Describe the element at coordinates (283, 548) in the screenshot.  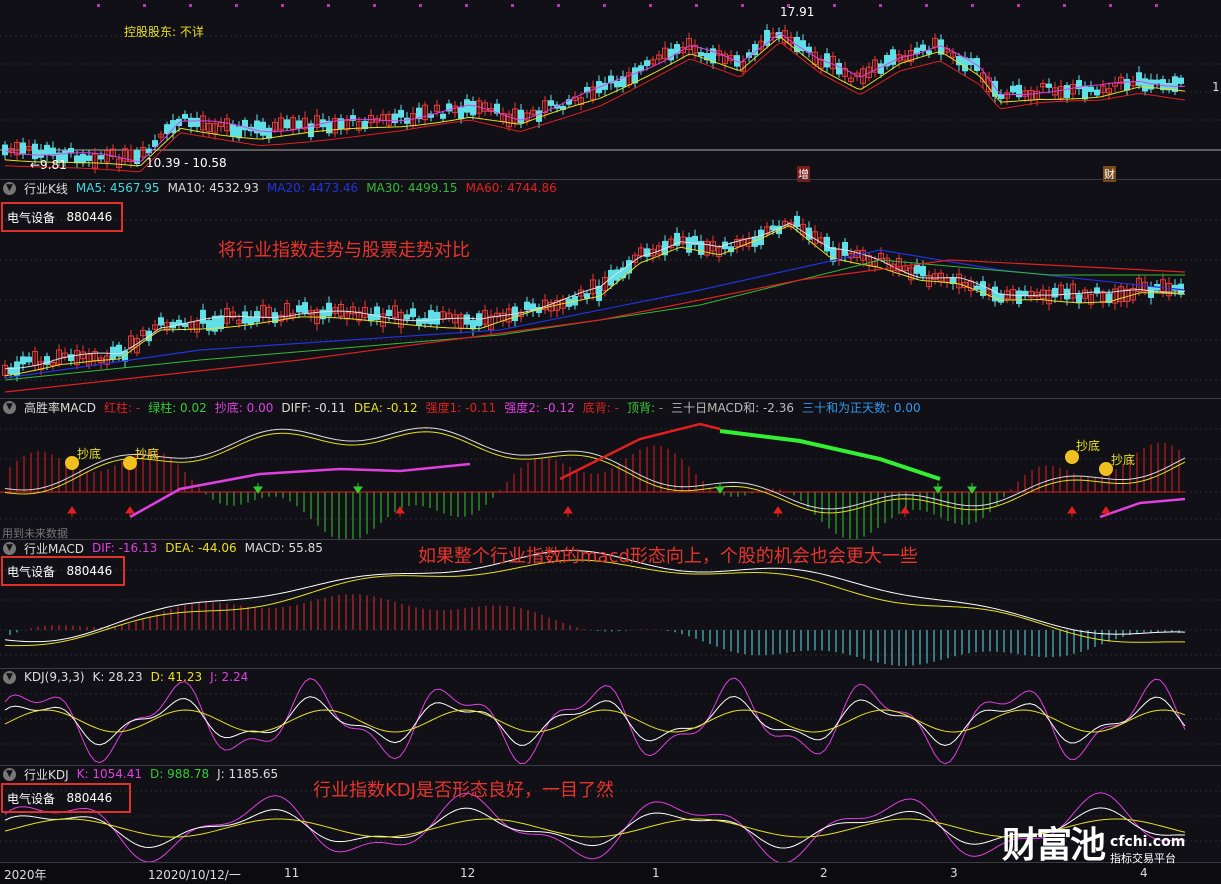
I see `industry-macd-legend-item: MACD: 55.85` at that location.